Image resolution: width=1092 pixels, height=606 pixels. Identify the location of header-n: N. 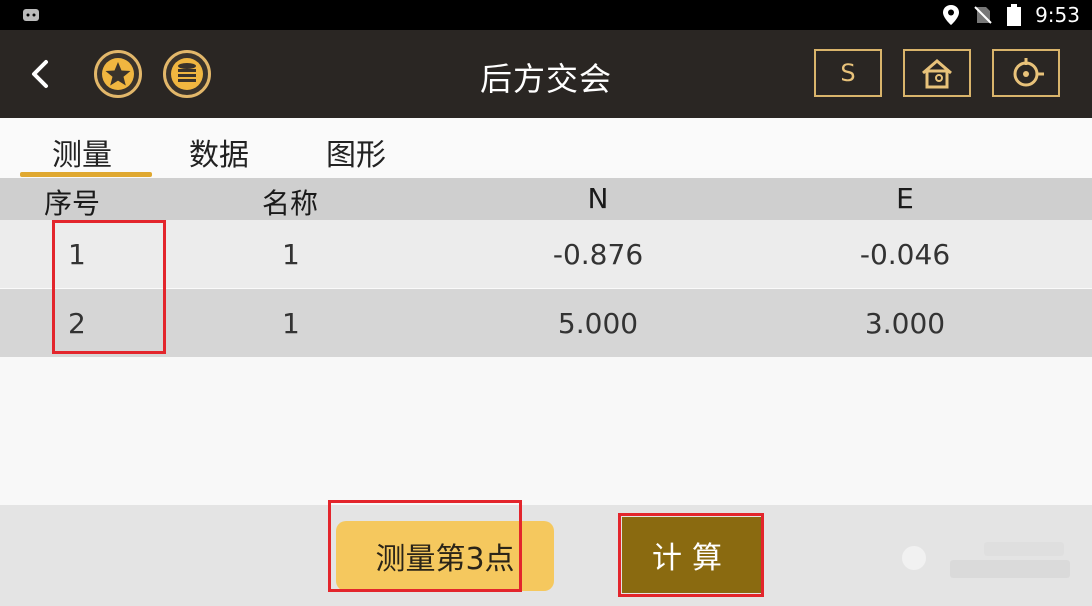
(598, 198).